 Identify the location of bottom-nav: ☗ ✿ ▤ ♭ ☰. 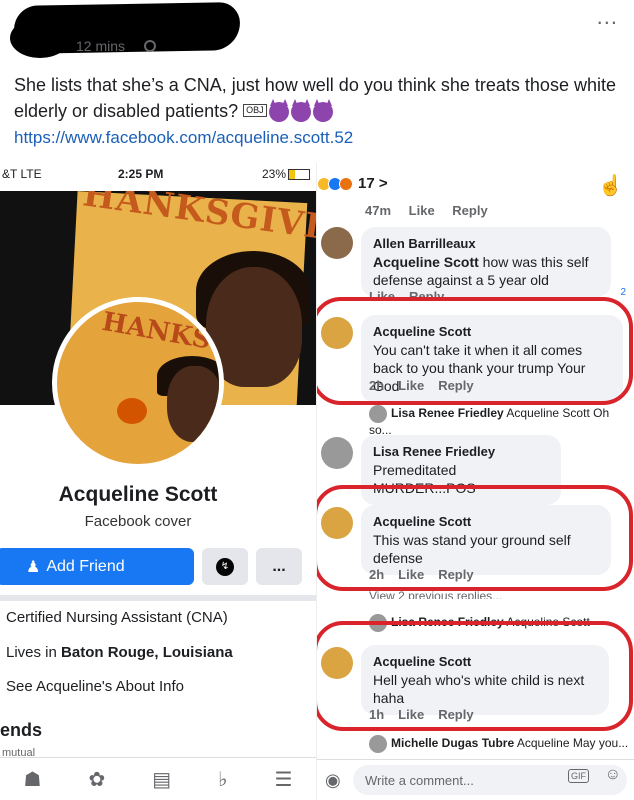
(158, 778).